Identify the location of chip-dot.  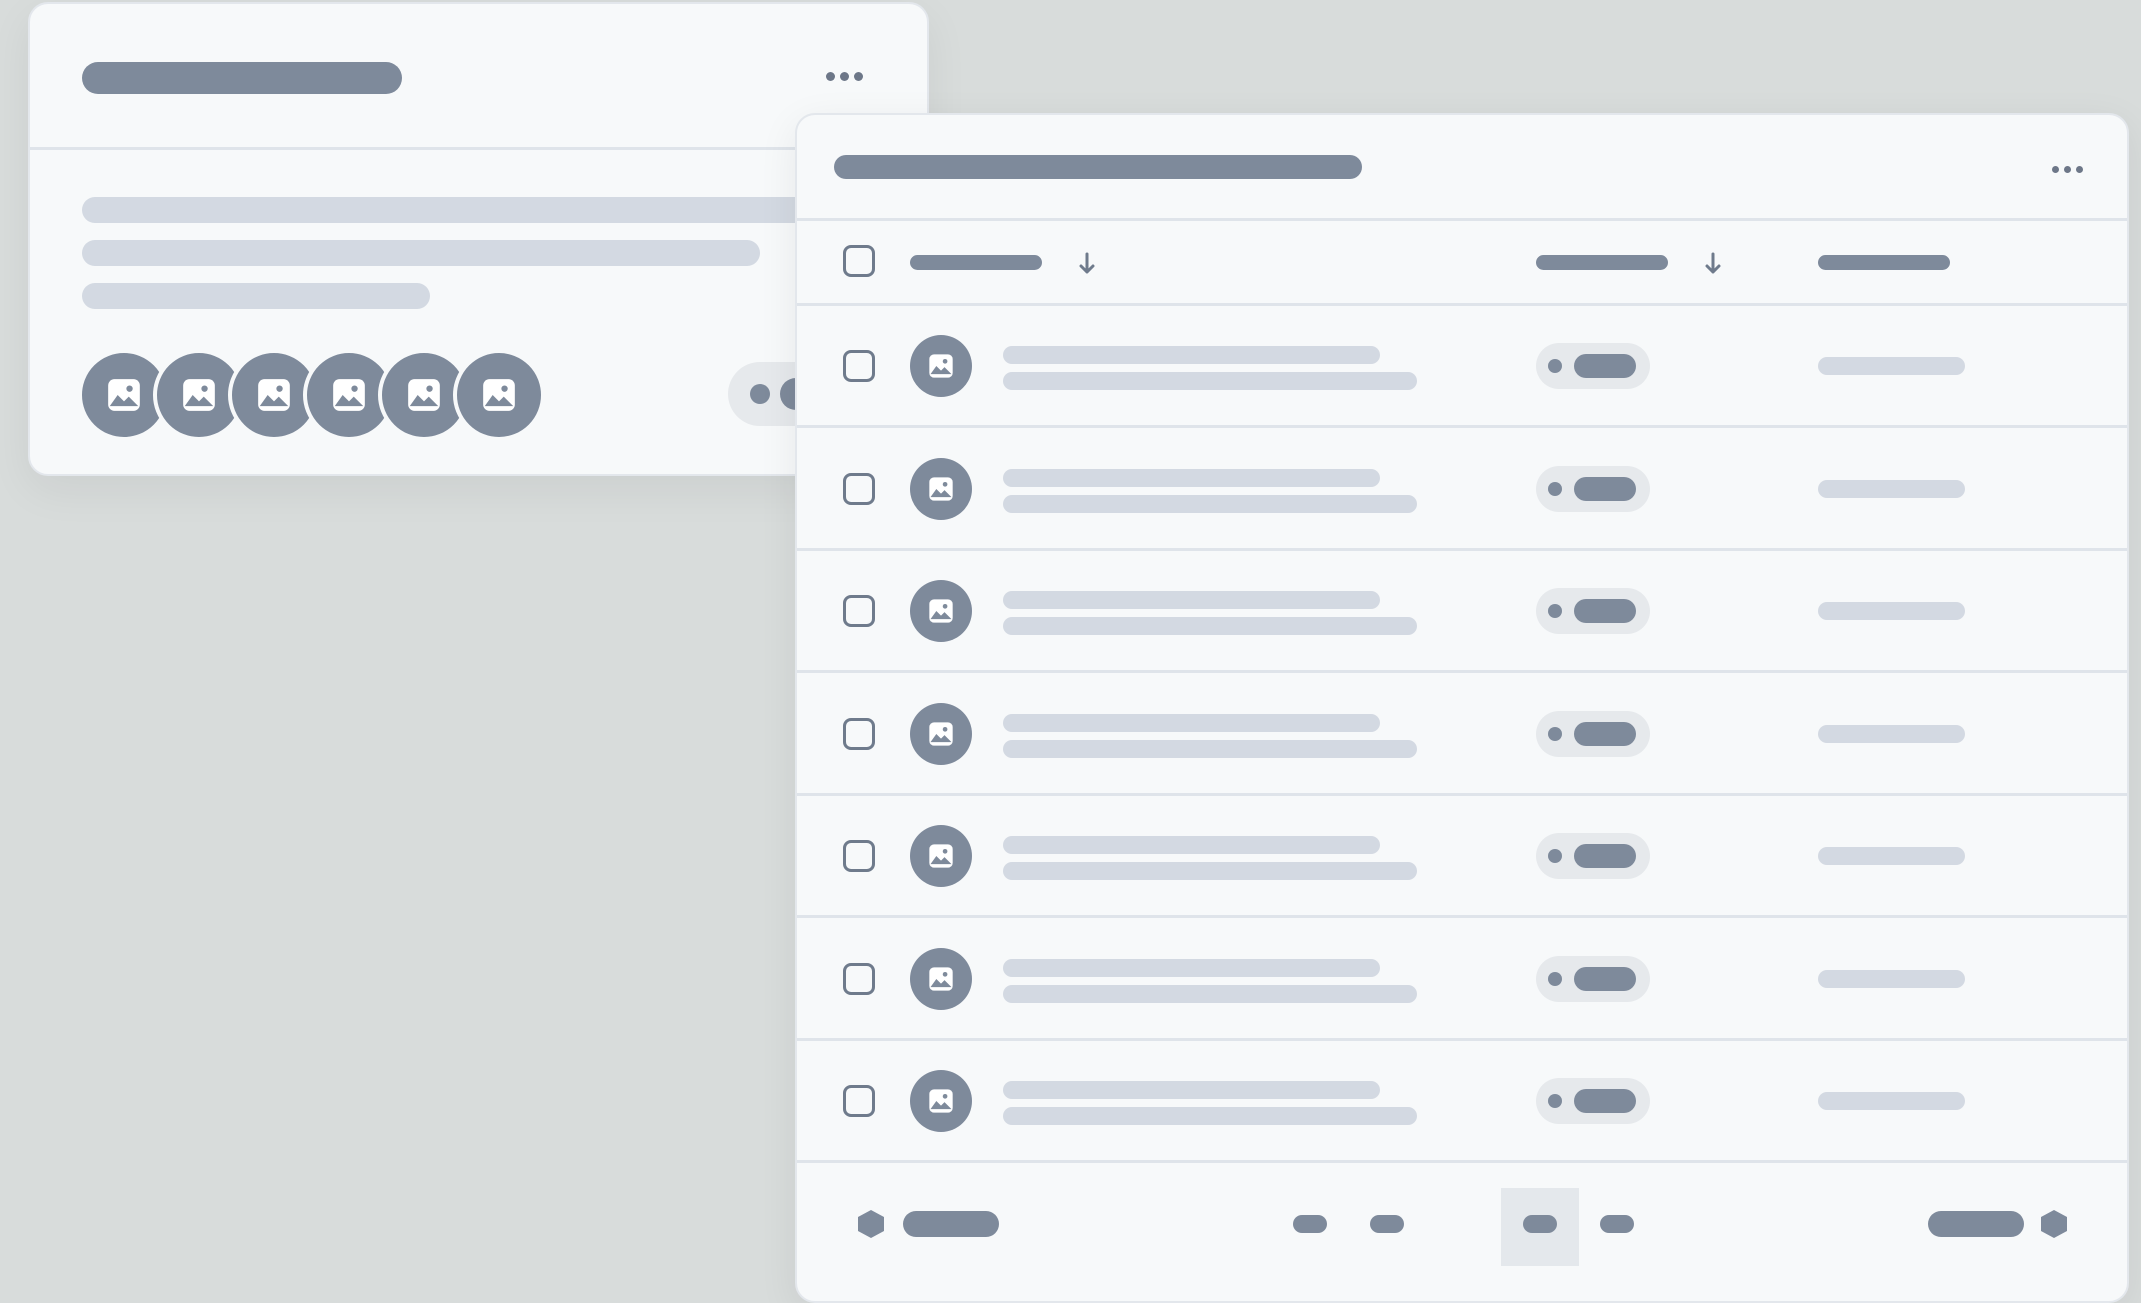
(760, 394).